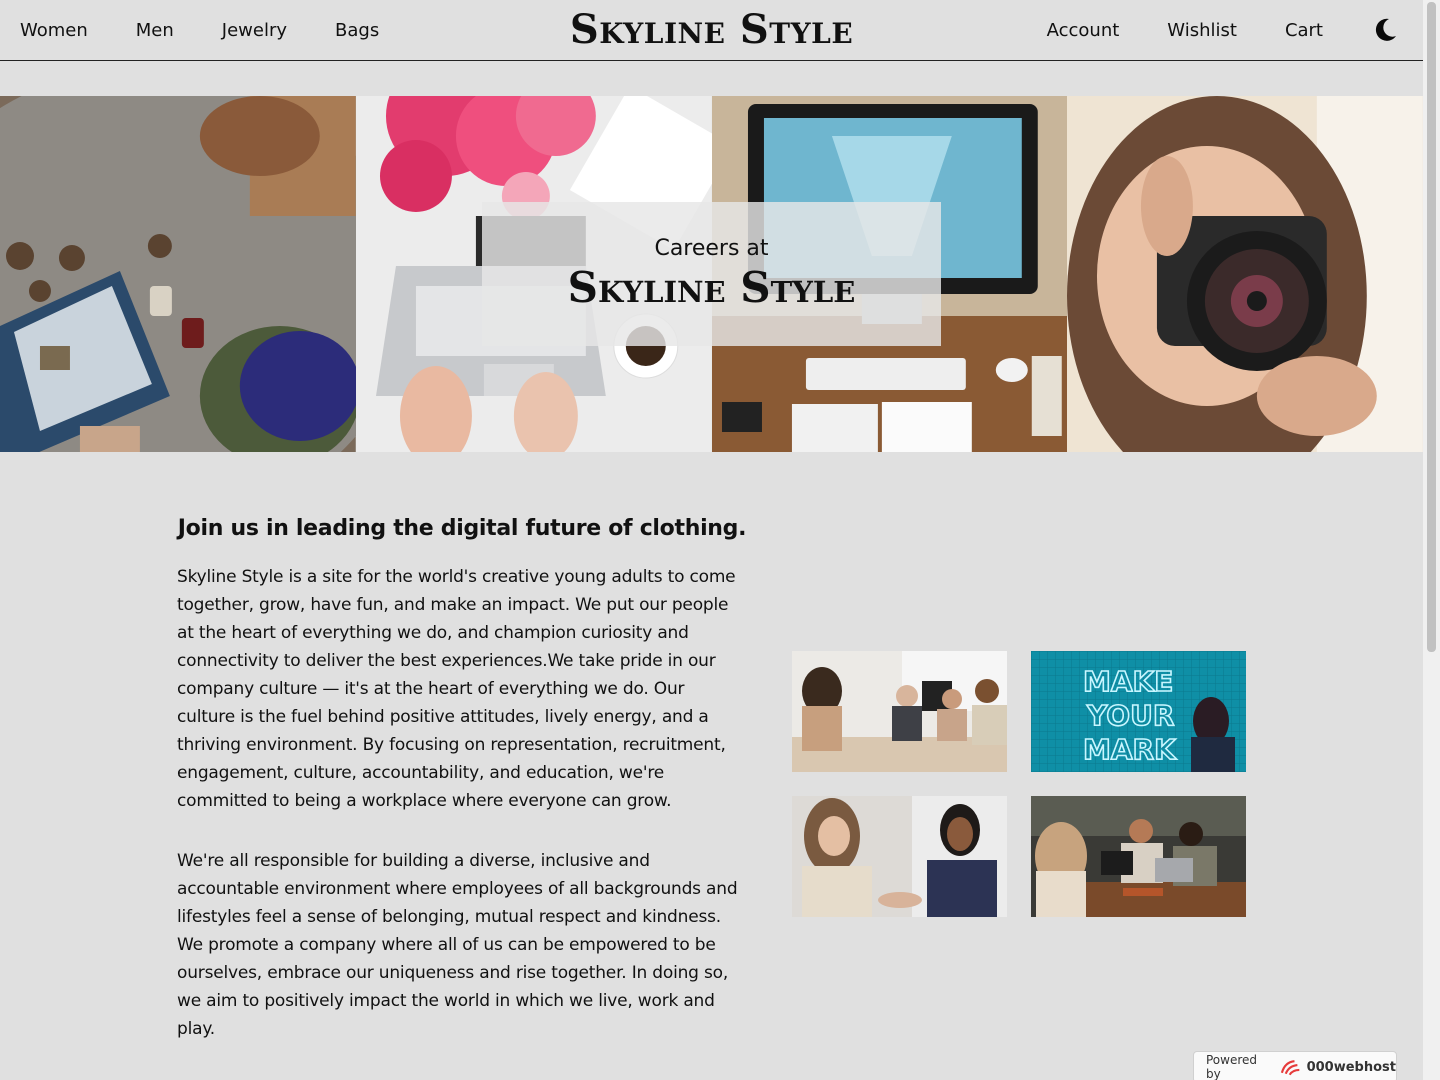 Image resolution: width=1440 pixels, height=1080 pixels. What do you see at coordinates (1019, 784) in the screenshot?
I see `culture-gallery: MAKE YOUR MARK` at bounding box center [1019, 784].